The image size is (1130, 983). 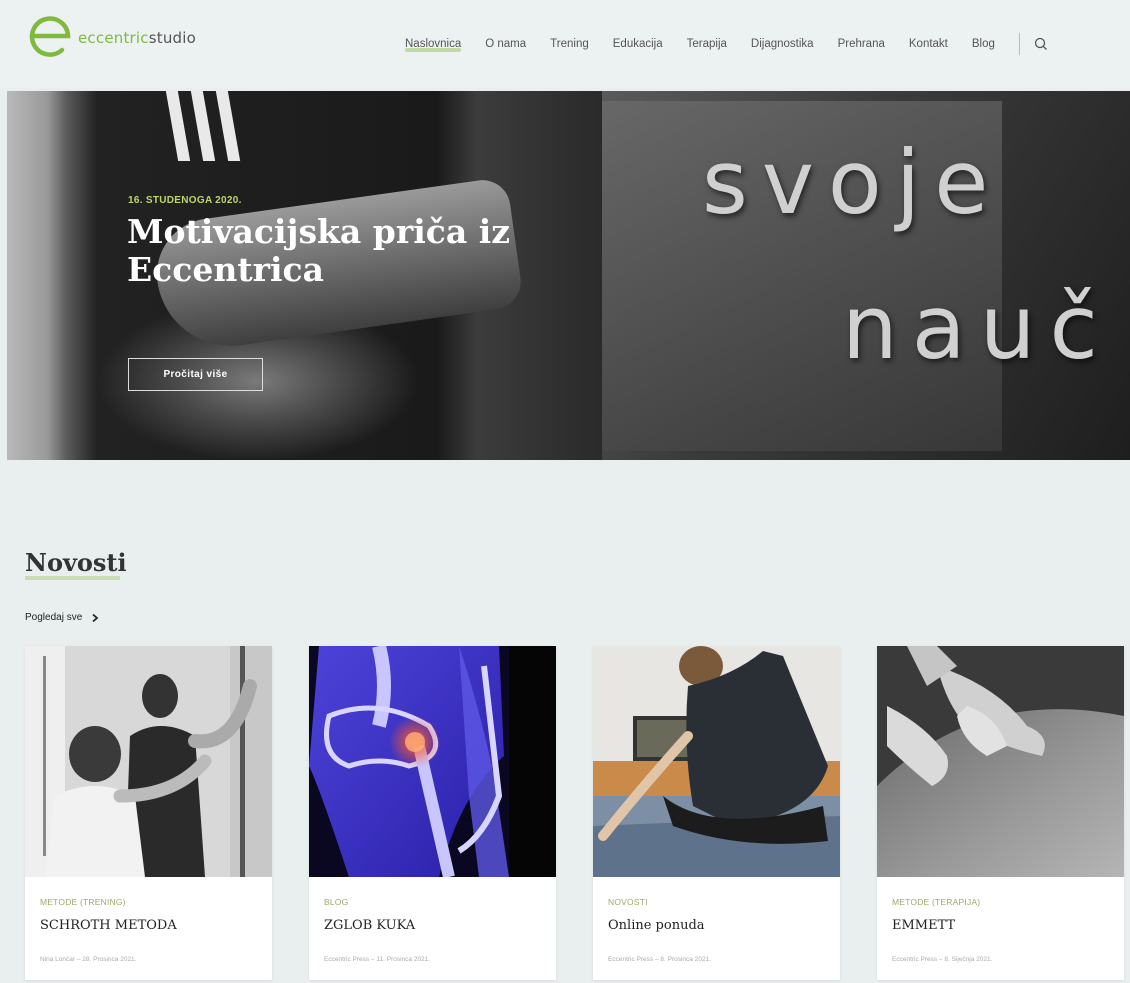 I want to click on nav-item-kontakt: Kontakt, so click(x=928, y=44).